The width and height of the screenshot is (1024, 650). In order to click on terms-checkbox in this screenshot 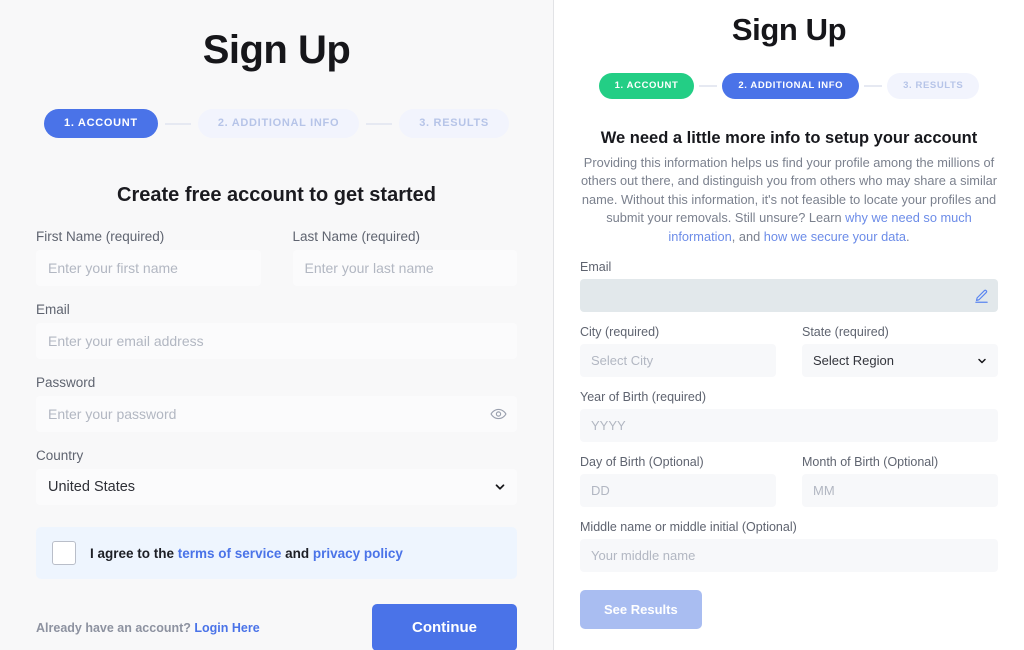, I will do `click(64, 553)`.